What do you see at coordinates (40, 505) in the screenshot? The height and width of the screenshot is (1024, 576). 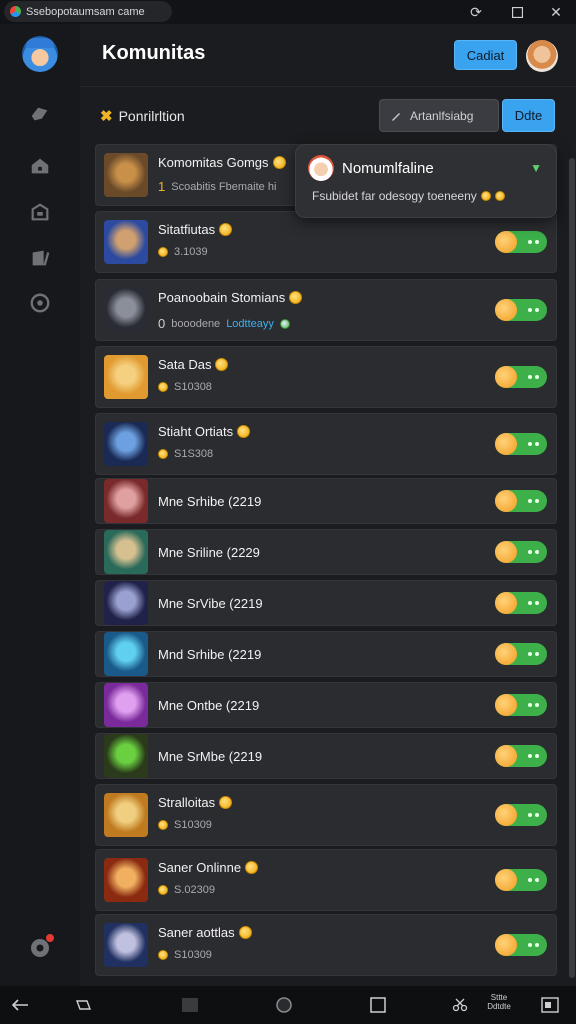 I see `sidebar` at bounding box center [40, 505].